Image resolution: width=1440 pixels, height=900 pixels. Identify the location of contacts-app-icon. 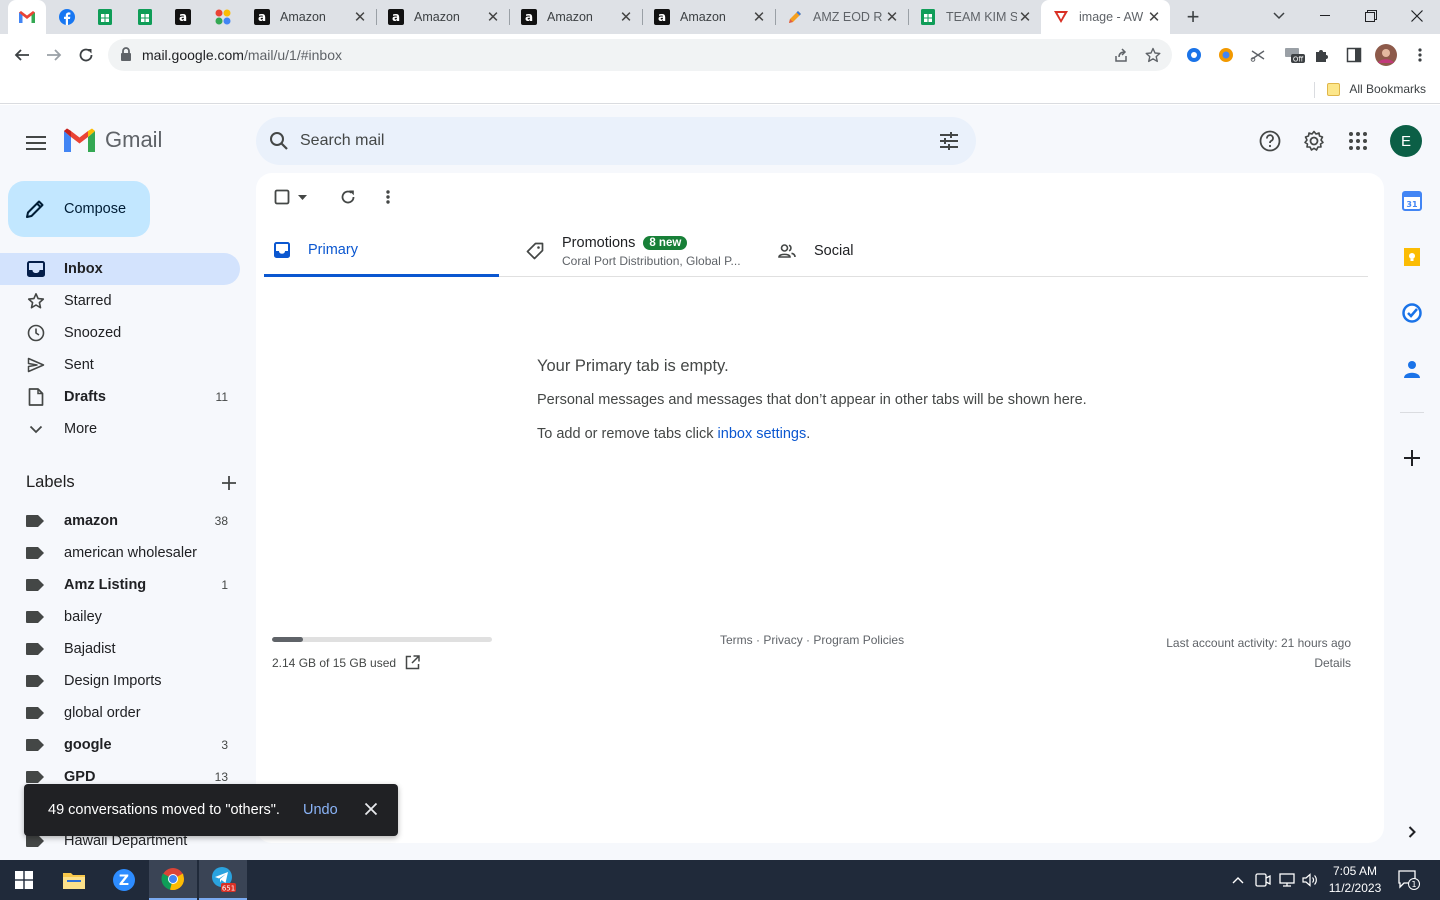
(1412, 369).